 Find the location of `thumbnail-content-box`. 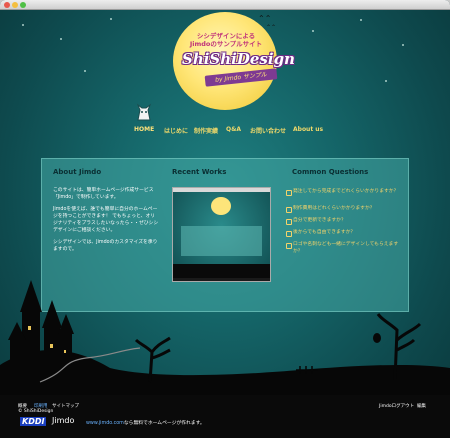

thumbnail-content-box is located at coordinates (221, 241).